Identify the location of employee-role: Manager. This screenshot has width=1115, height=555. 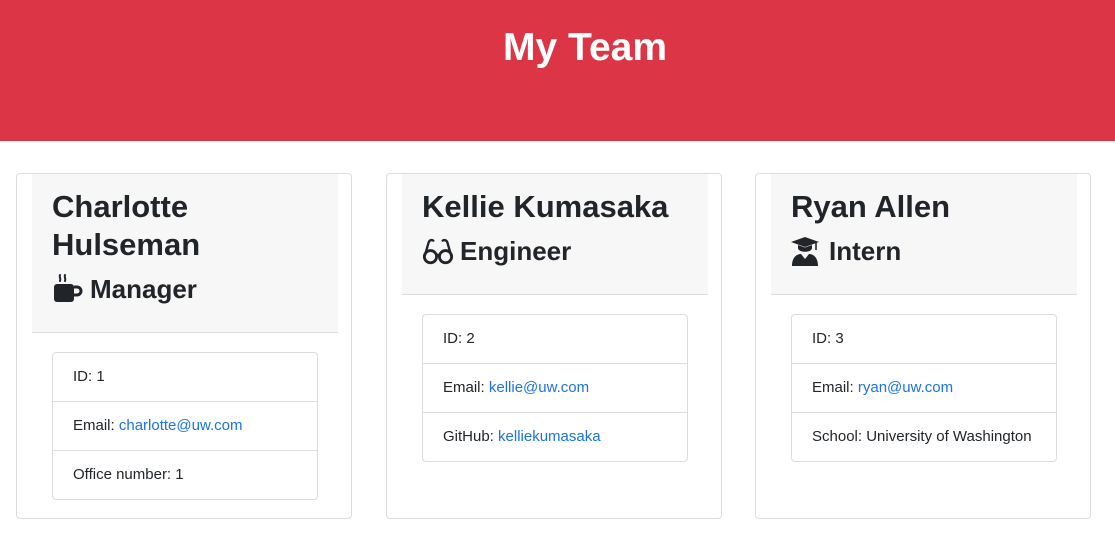
(185, 289).